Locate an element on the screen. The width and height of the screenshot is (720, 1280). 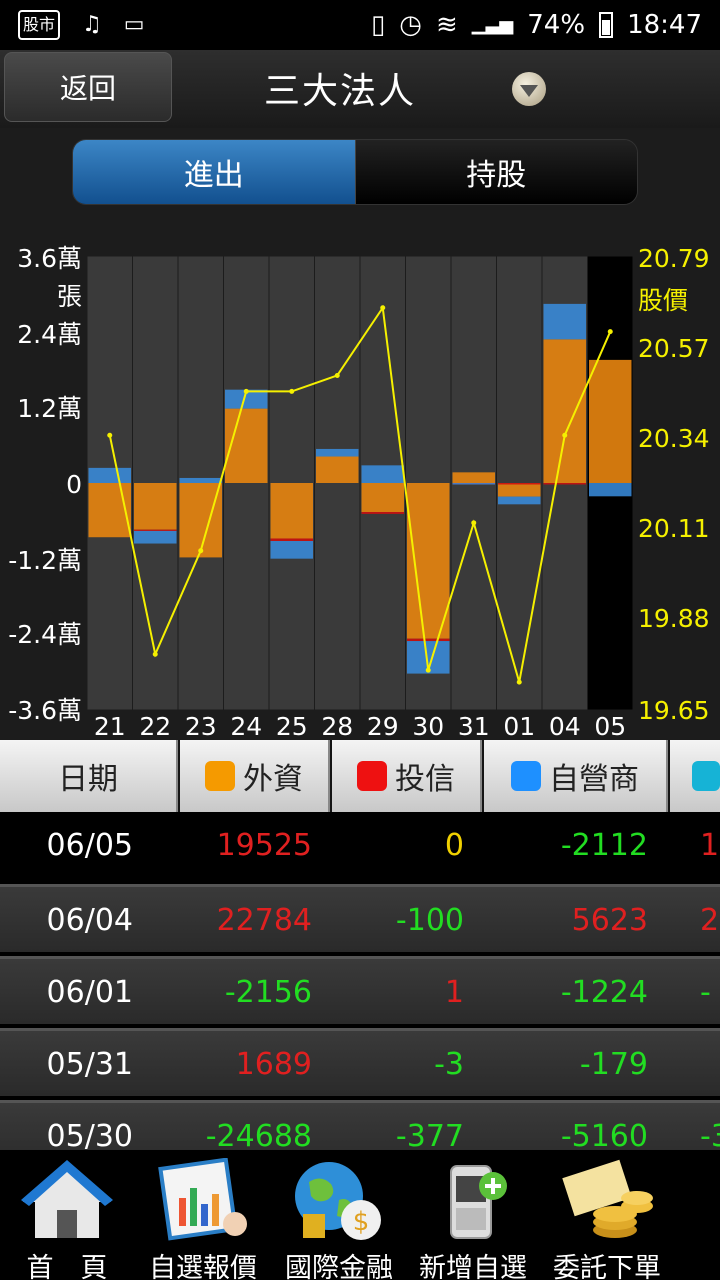
y-left-tick: 1.2萬 is located at coordinates (49, 408).